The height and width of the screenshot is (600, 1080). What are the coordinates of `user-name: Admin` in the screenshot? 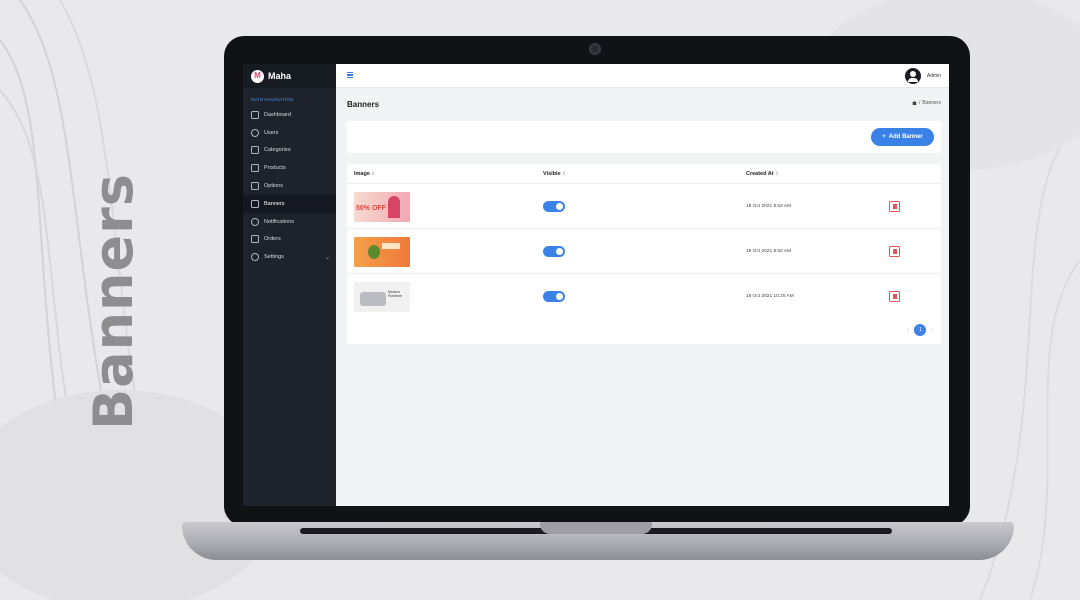 It's located at (934, 76).